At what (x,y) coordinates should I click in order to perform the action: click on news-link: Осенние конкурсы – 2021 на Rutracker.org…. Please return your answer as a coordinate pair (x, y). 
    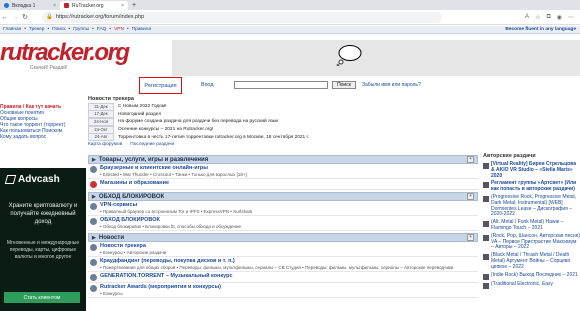
    Looking at the image, I should click on (165, 129).